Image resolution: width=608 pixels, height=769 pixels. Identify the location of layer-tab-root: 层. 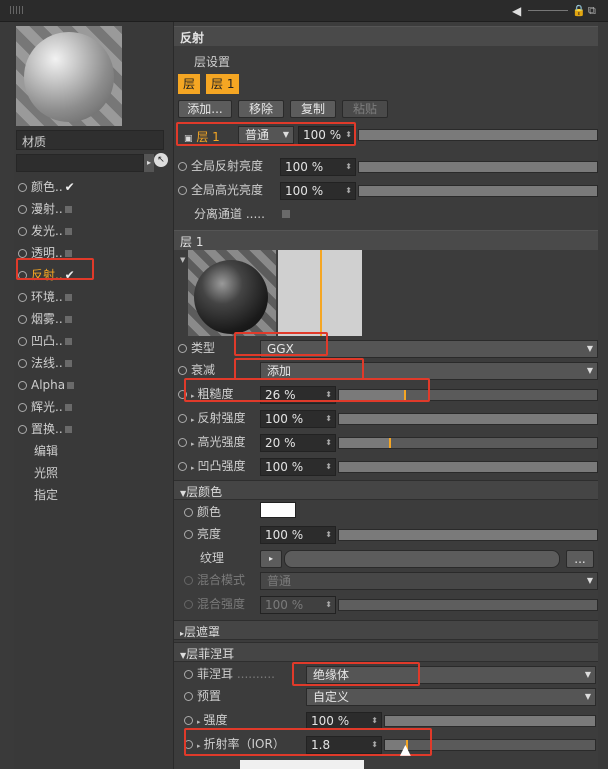
(189, 84).